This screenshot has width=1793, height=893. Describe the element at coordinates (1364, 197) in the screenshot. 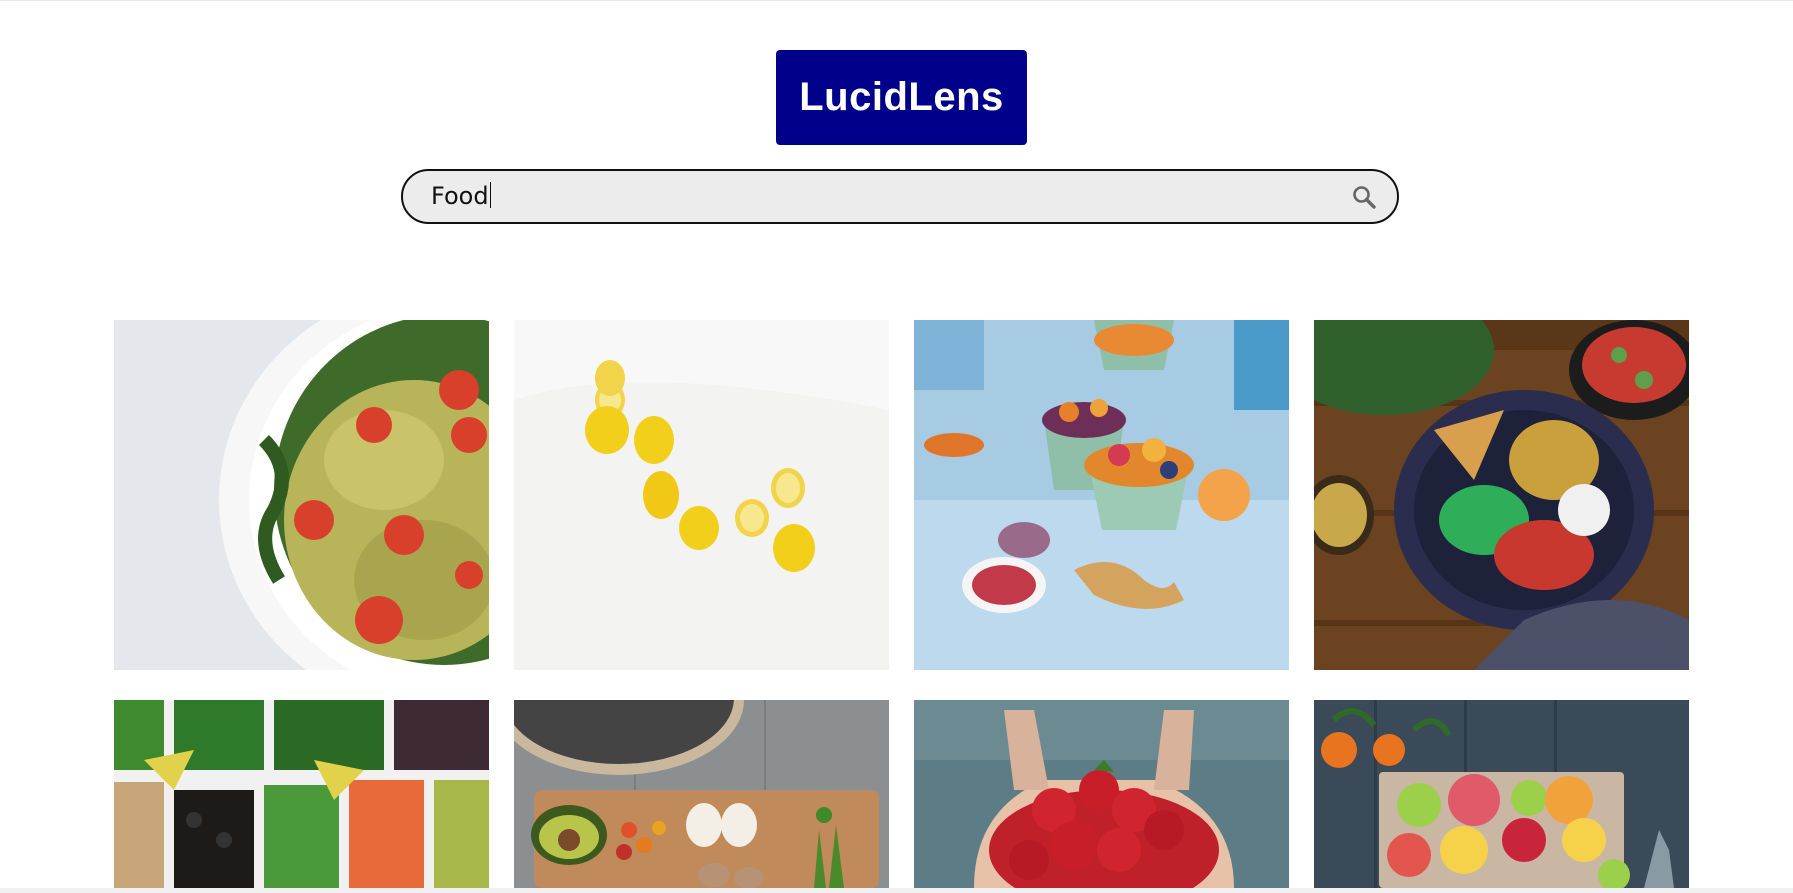

I see `search-icon` at that location.